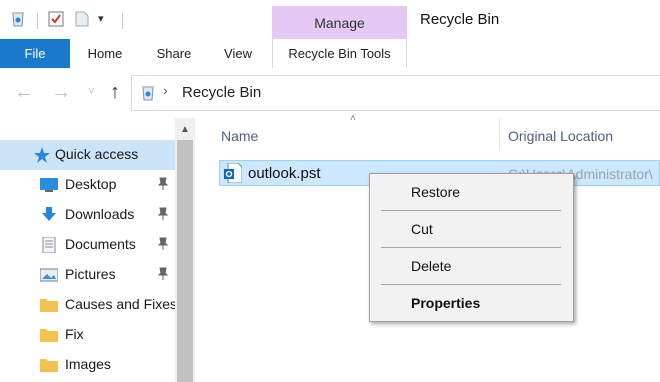 Image resolution: width=660 pixels, height=382 pixels. I want to click on qat-dropdown-icon: ▾, so click(101, 18).